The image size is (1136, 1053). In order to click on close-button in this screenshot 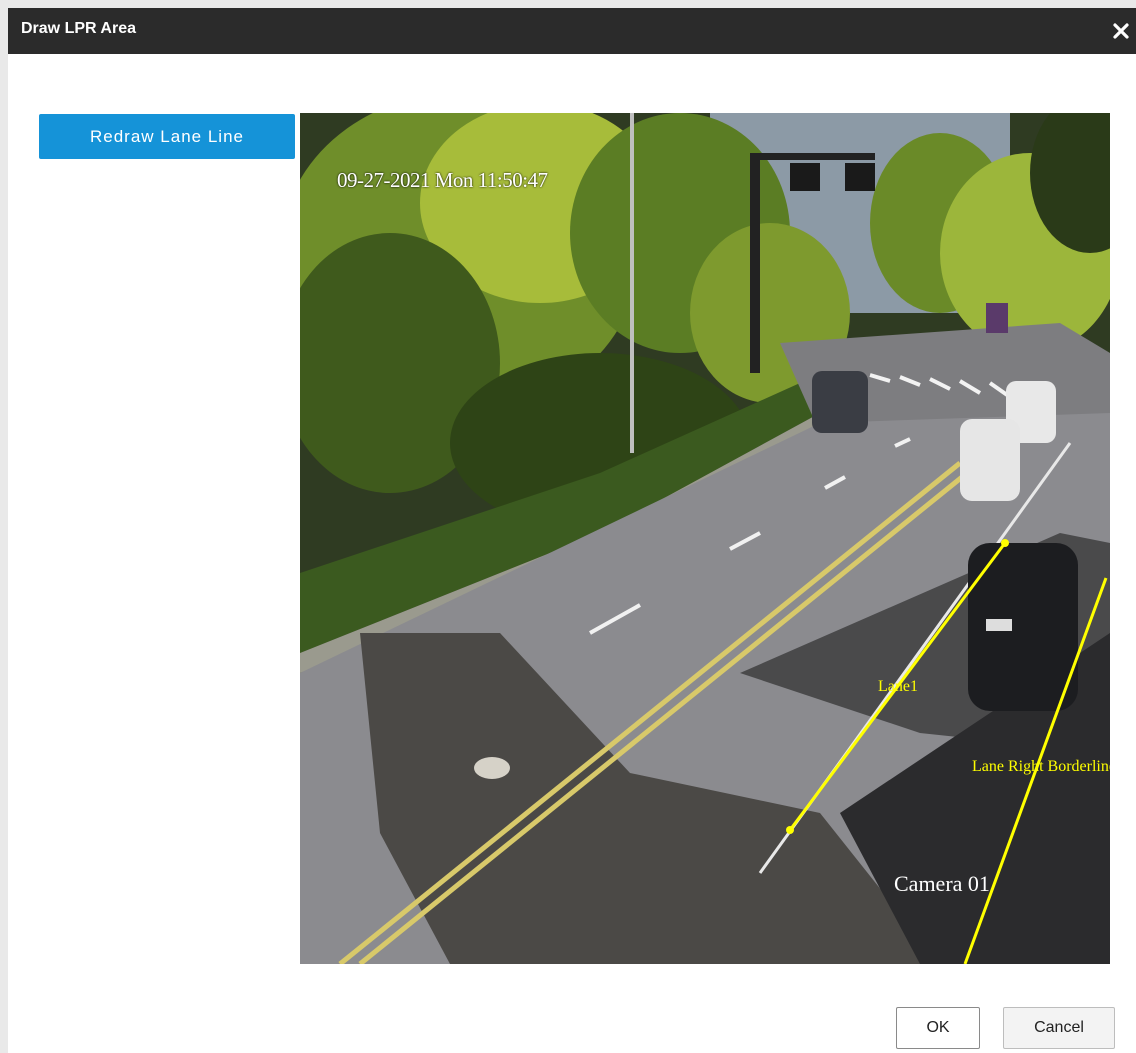, I will do `click(1121, 31)`.